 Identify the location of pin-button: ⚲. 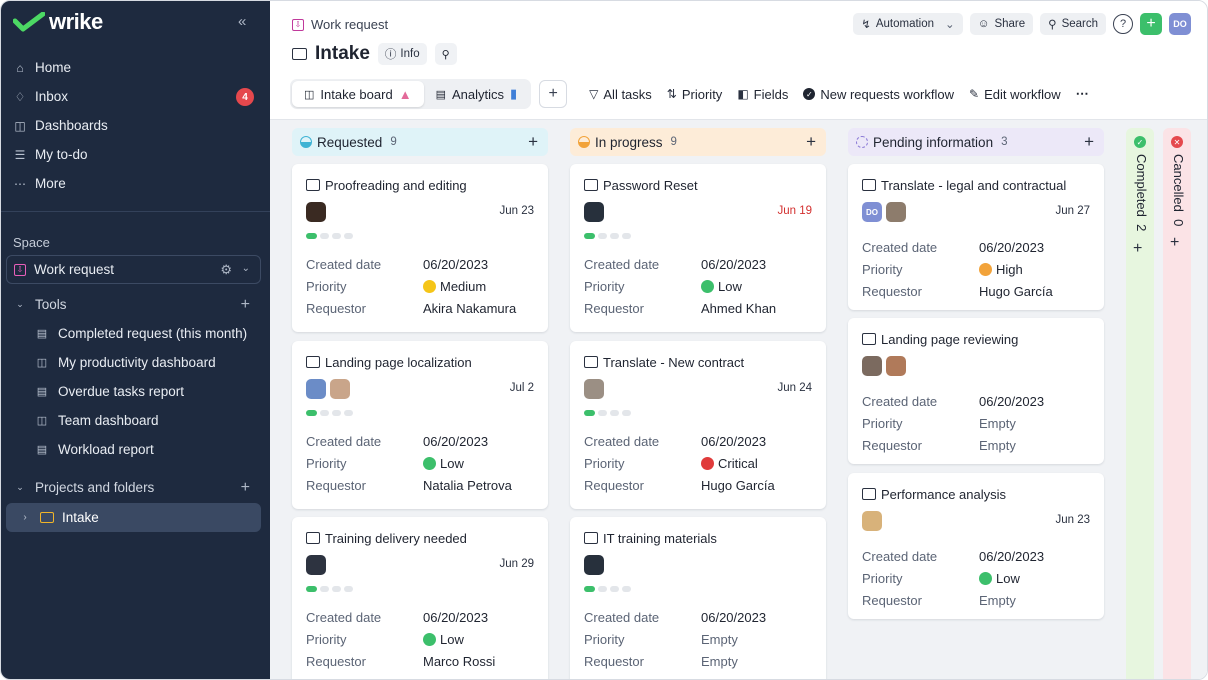
(445, 54).